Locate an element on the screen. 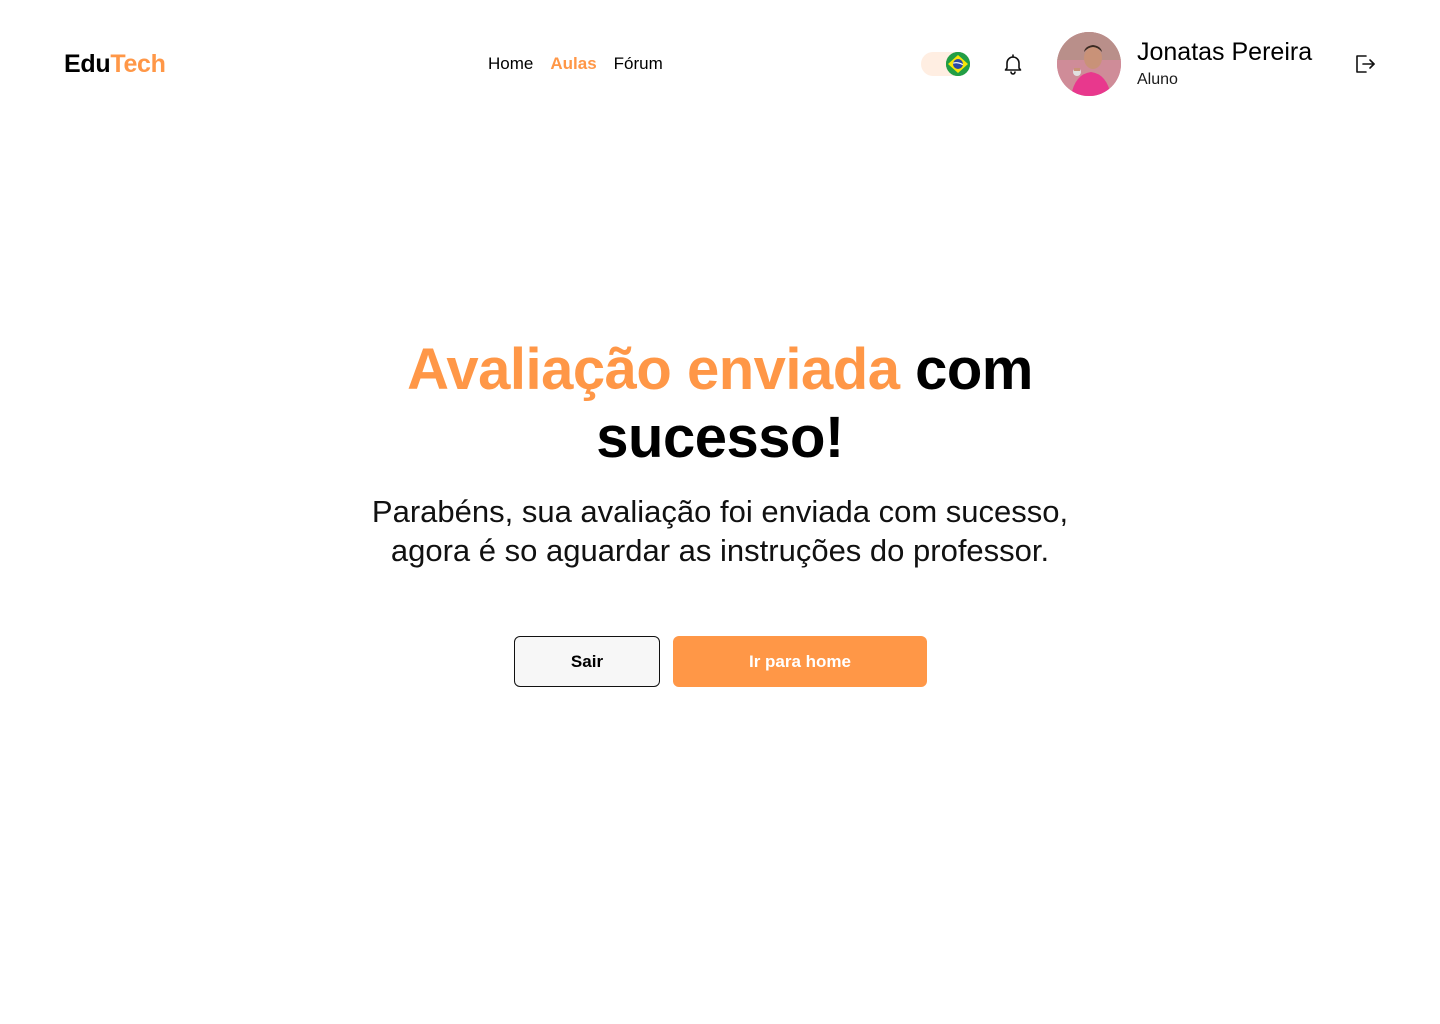 This screenshot has height=1024, width=1440. headline-accent: Avaliação enviada is located at coordinates (653, 369).